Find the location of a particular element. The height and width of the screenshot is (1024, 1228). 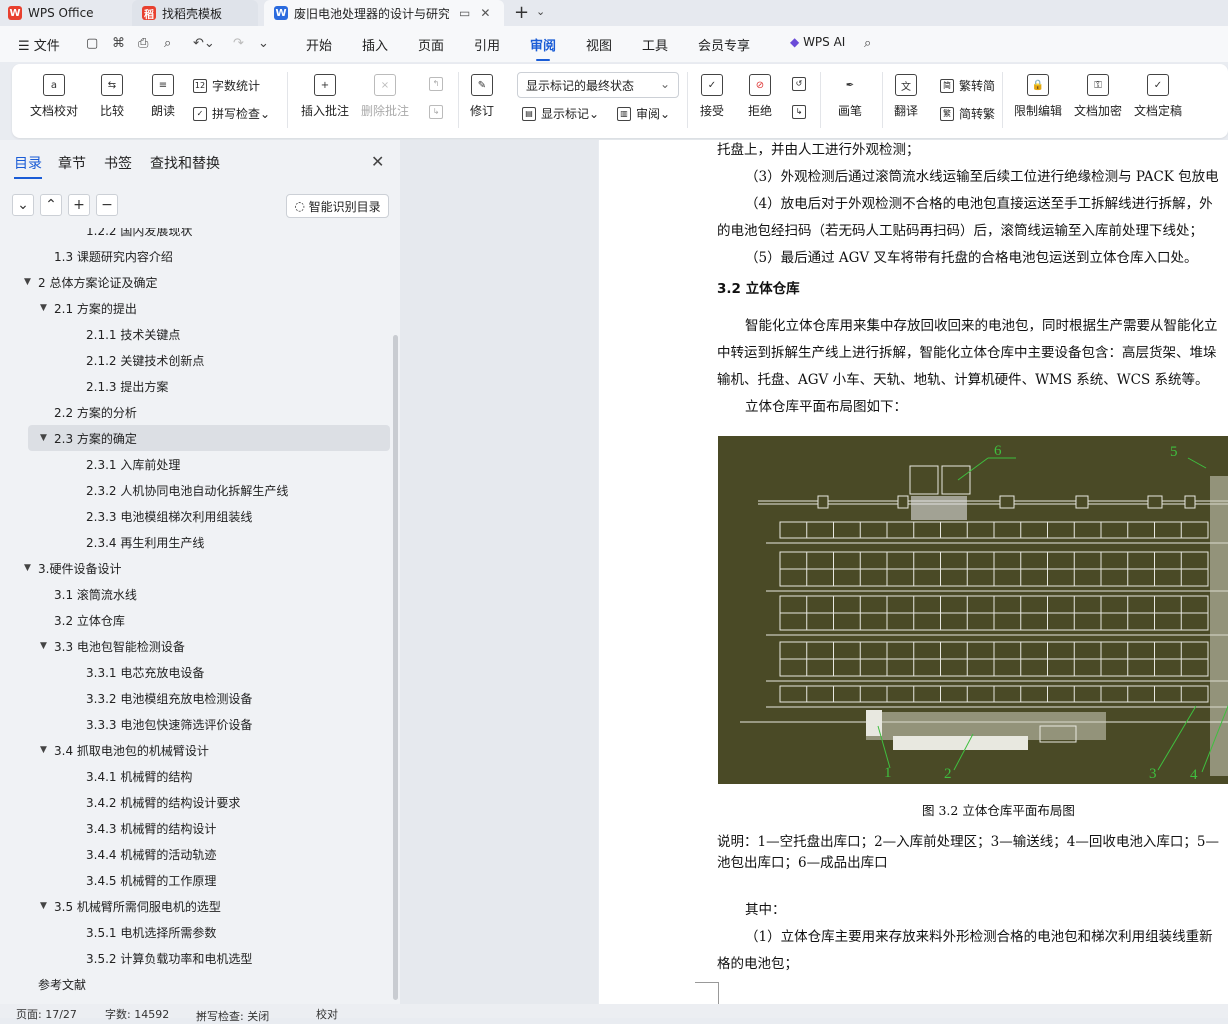

menu-page: 页面 is located at coordinates (431, 44).